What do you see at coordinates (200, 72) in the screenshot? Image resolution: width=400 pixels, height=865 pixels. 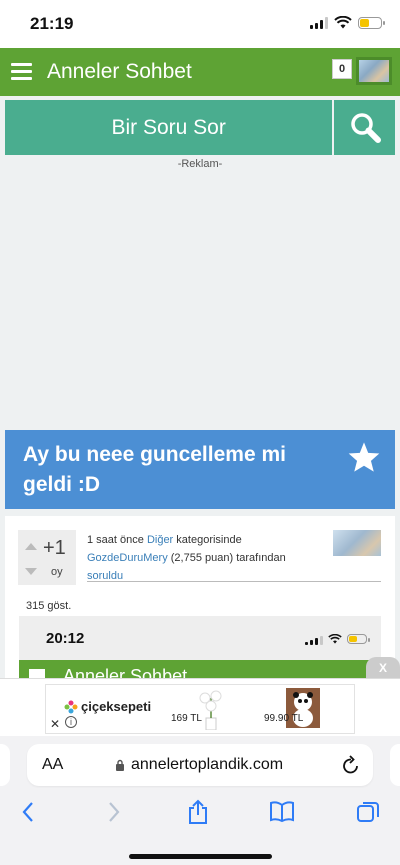 I see `site-header: Anneler Sohbet 0` at bounding box center [200, 72].